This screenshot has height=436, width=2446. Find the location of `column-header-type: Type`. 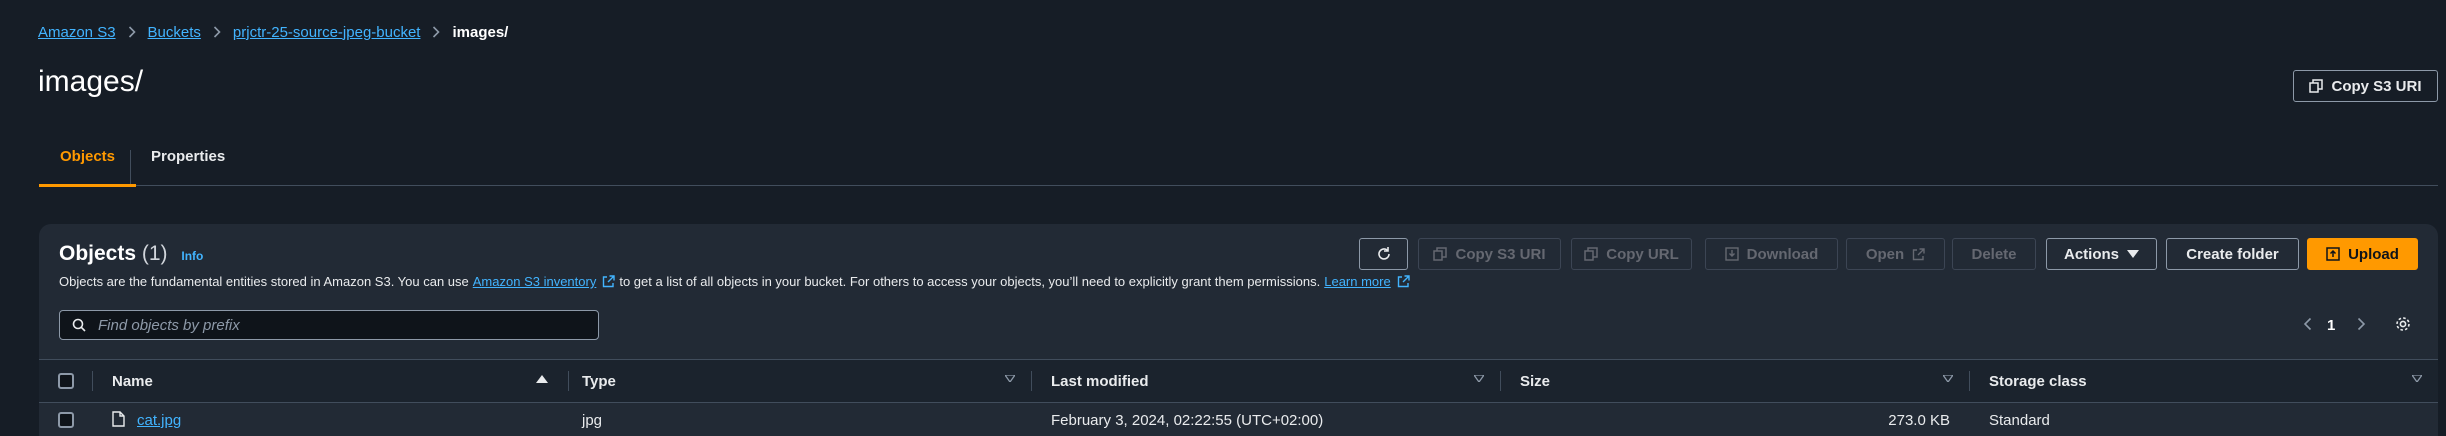

column-header-type: Type is located at coordinates (599, 381).